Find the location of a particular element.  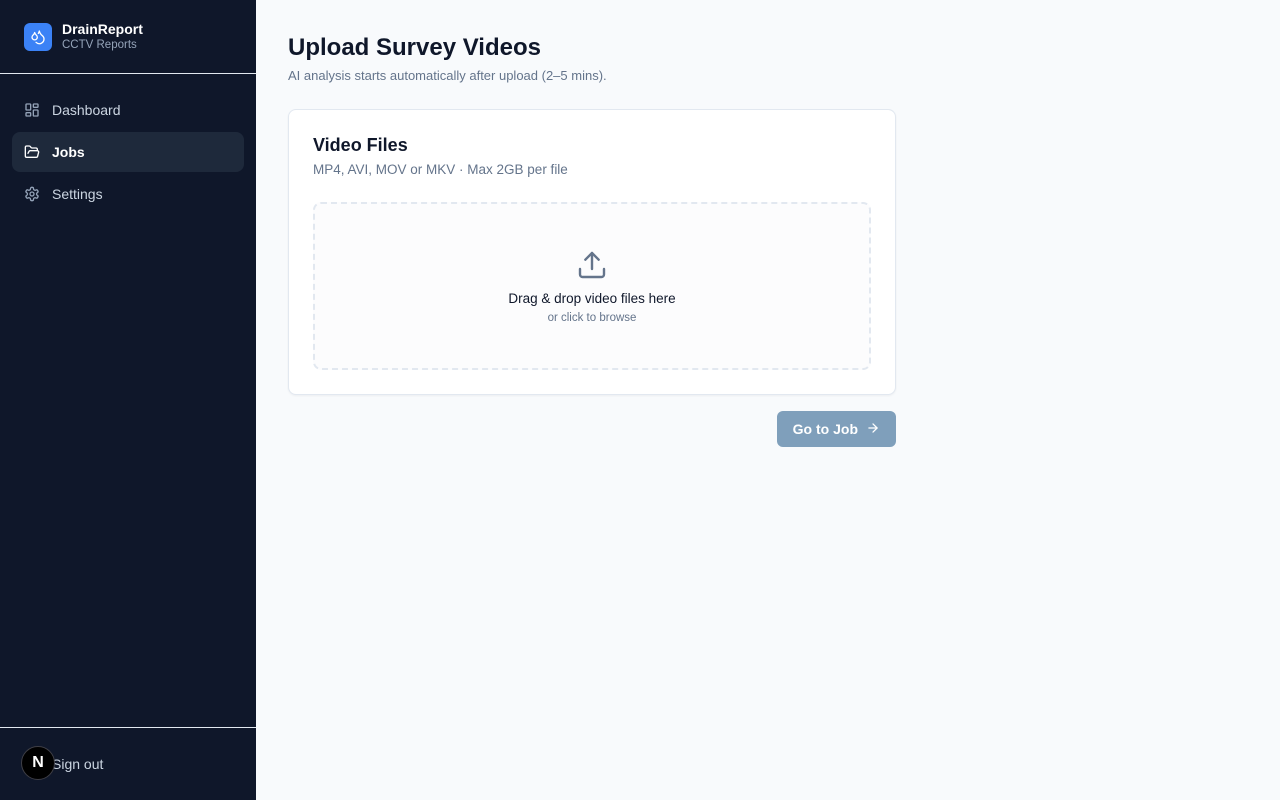

brand-subtitle: CCTV Reports is located at coordinates (99, 44).